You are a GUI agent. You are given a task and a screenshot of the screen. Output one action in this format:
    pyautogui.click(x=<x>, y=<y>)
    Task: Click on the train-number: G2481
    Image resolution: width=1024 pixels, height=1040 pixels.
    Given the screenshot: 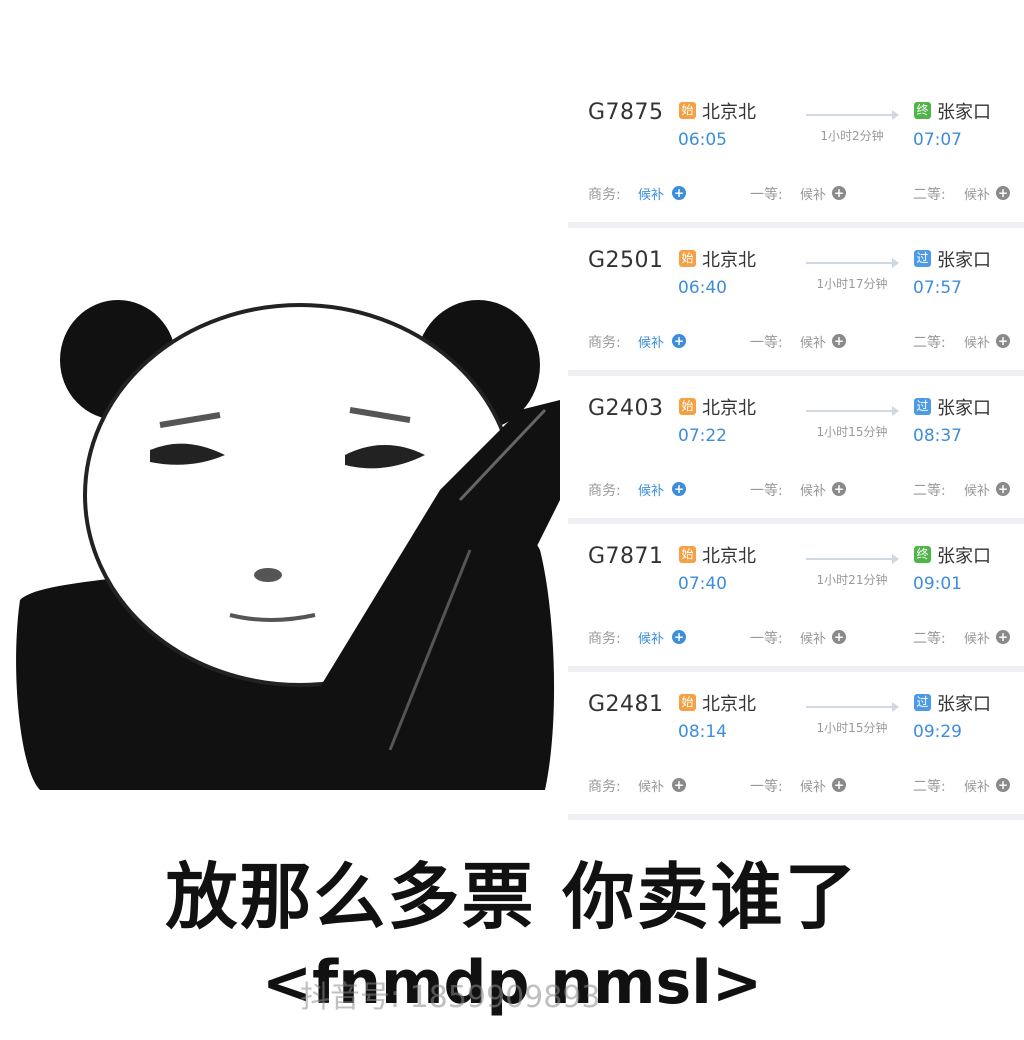 What is the action you would take?
    pyautogui.click(x=626, y=704)
    